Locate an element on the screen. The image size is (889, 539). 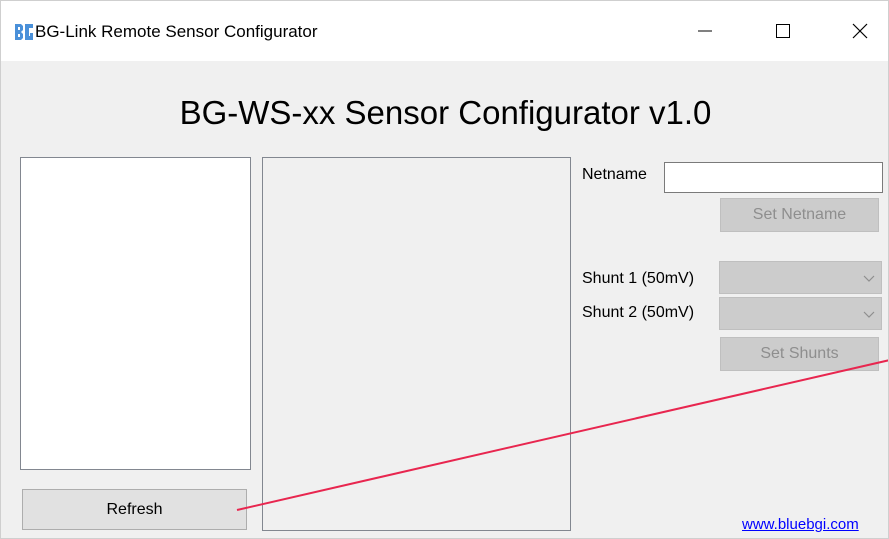
window-title: BG-Link Remote Sensor Configurator is located at coordinates (176, 31).